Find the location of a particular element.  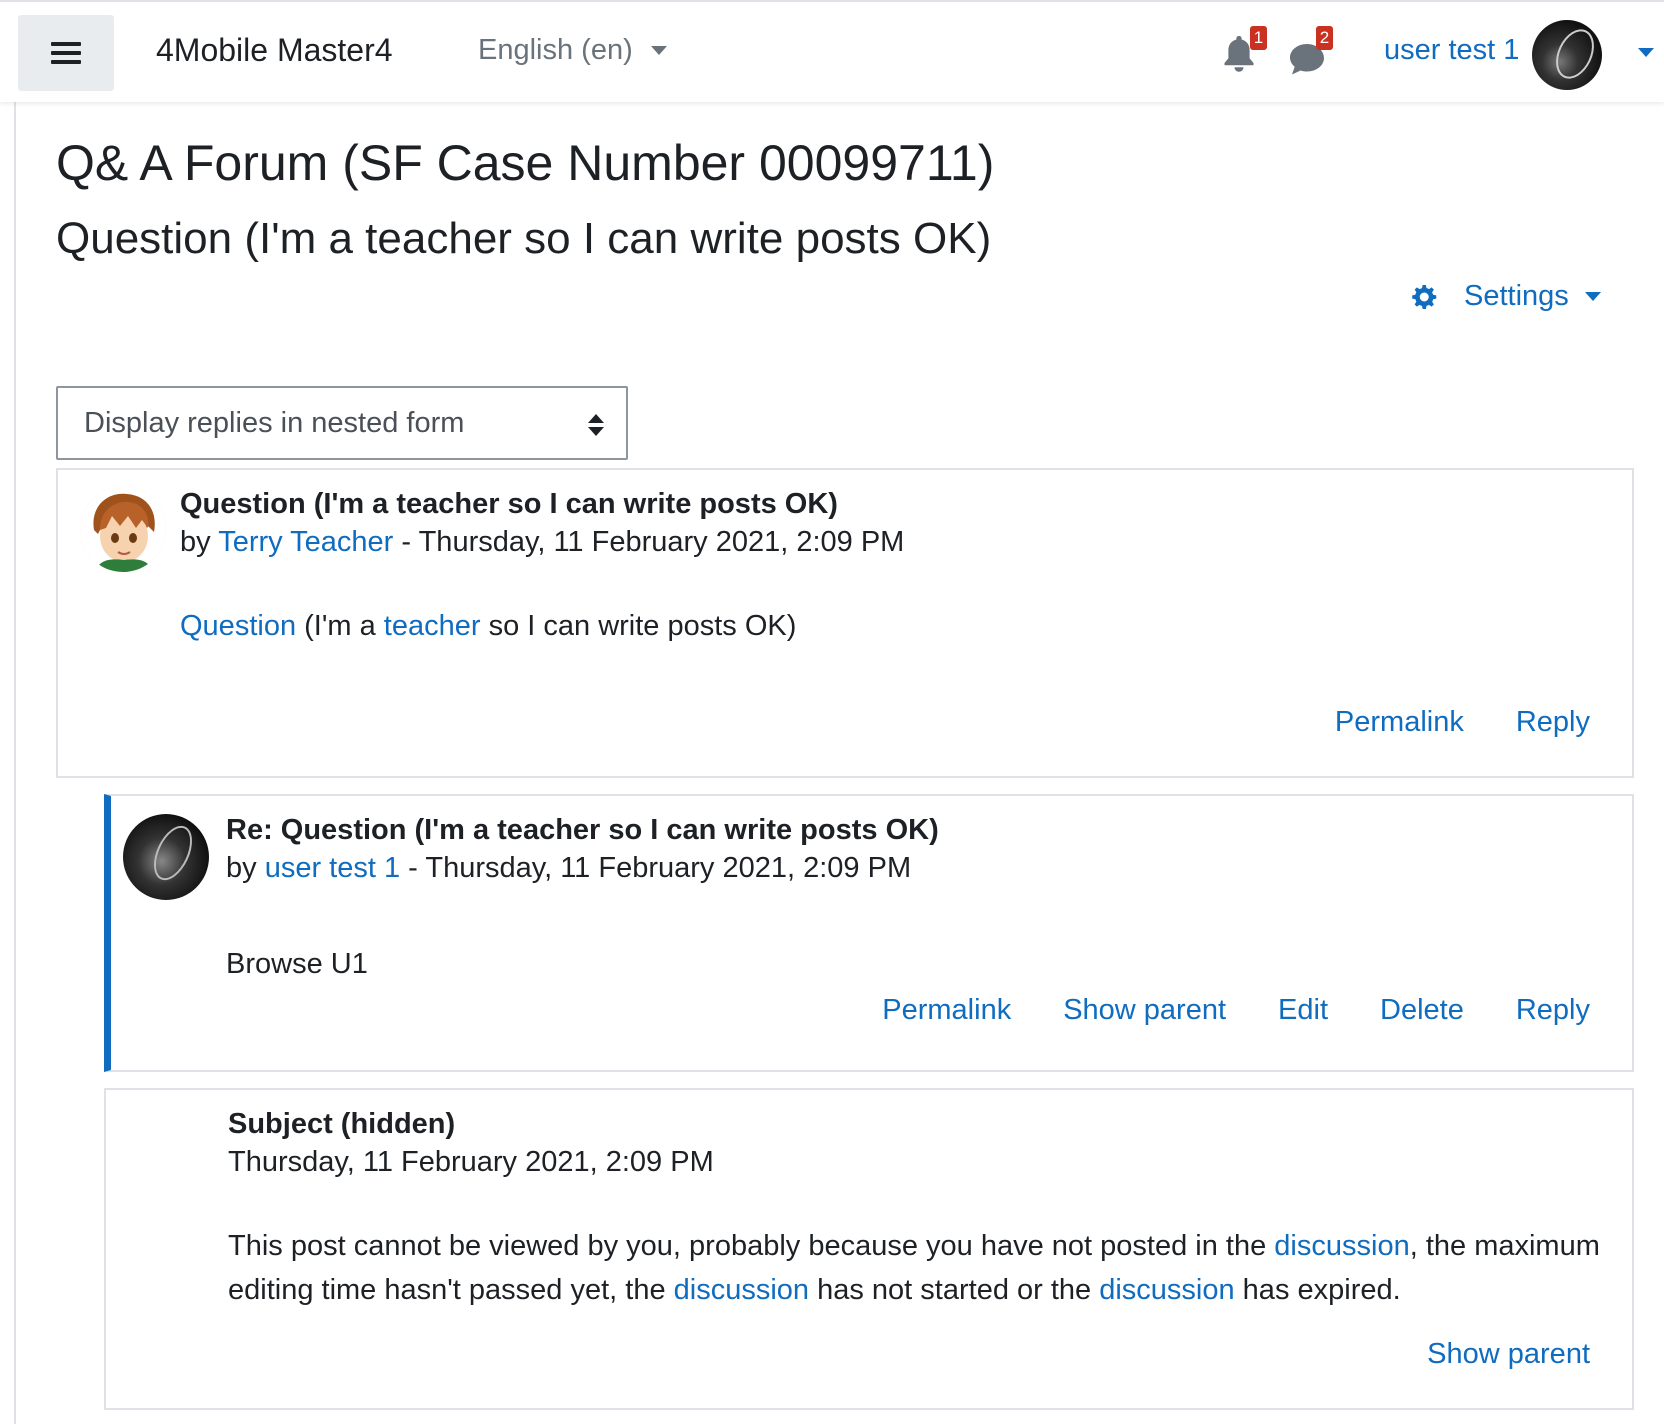

post-actions: Permalink Show parent Edit Delete Reply is located at coordinates (1236, 1010).